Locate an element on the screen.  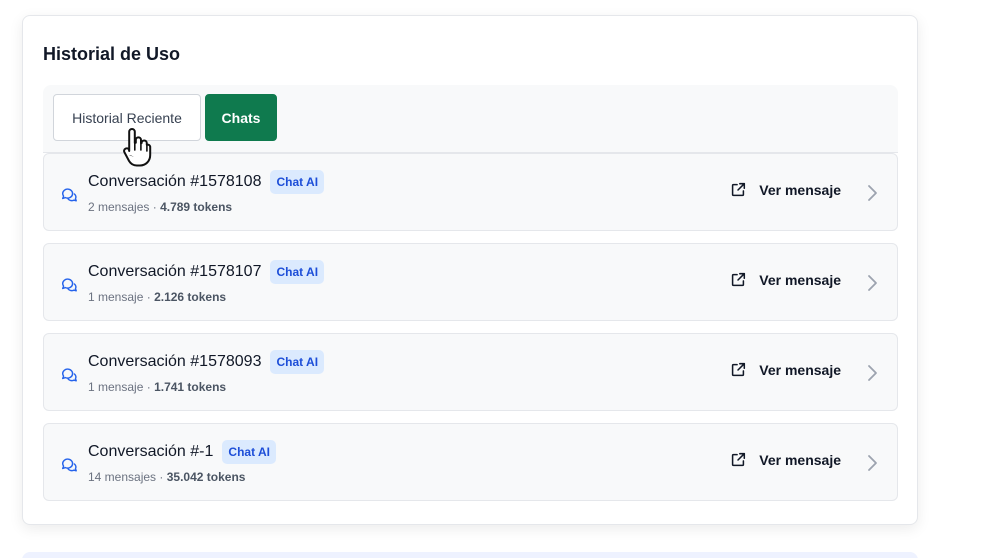
hand-pointer-icon is located at coordinates (137, 147).